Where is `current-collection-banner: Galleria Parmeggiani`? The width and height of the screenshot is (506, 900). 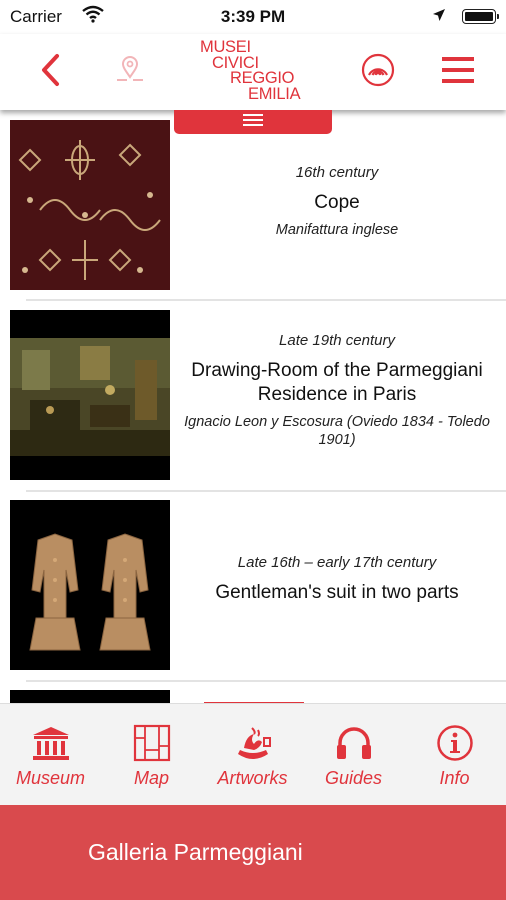
current-collection-banner: Galleria Parmeggiani is located at coordinates (253, 852).